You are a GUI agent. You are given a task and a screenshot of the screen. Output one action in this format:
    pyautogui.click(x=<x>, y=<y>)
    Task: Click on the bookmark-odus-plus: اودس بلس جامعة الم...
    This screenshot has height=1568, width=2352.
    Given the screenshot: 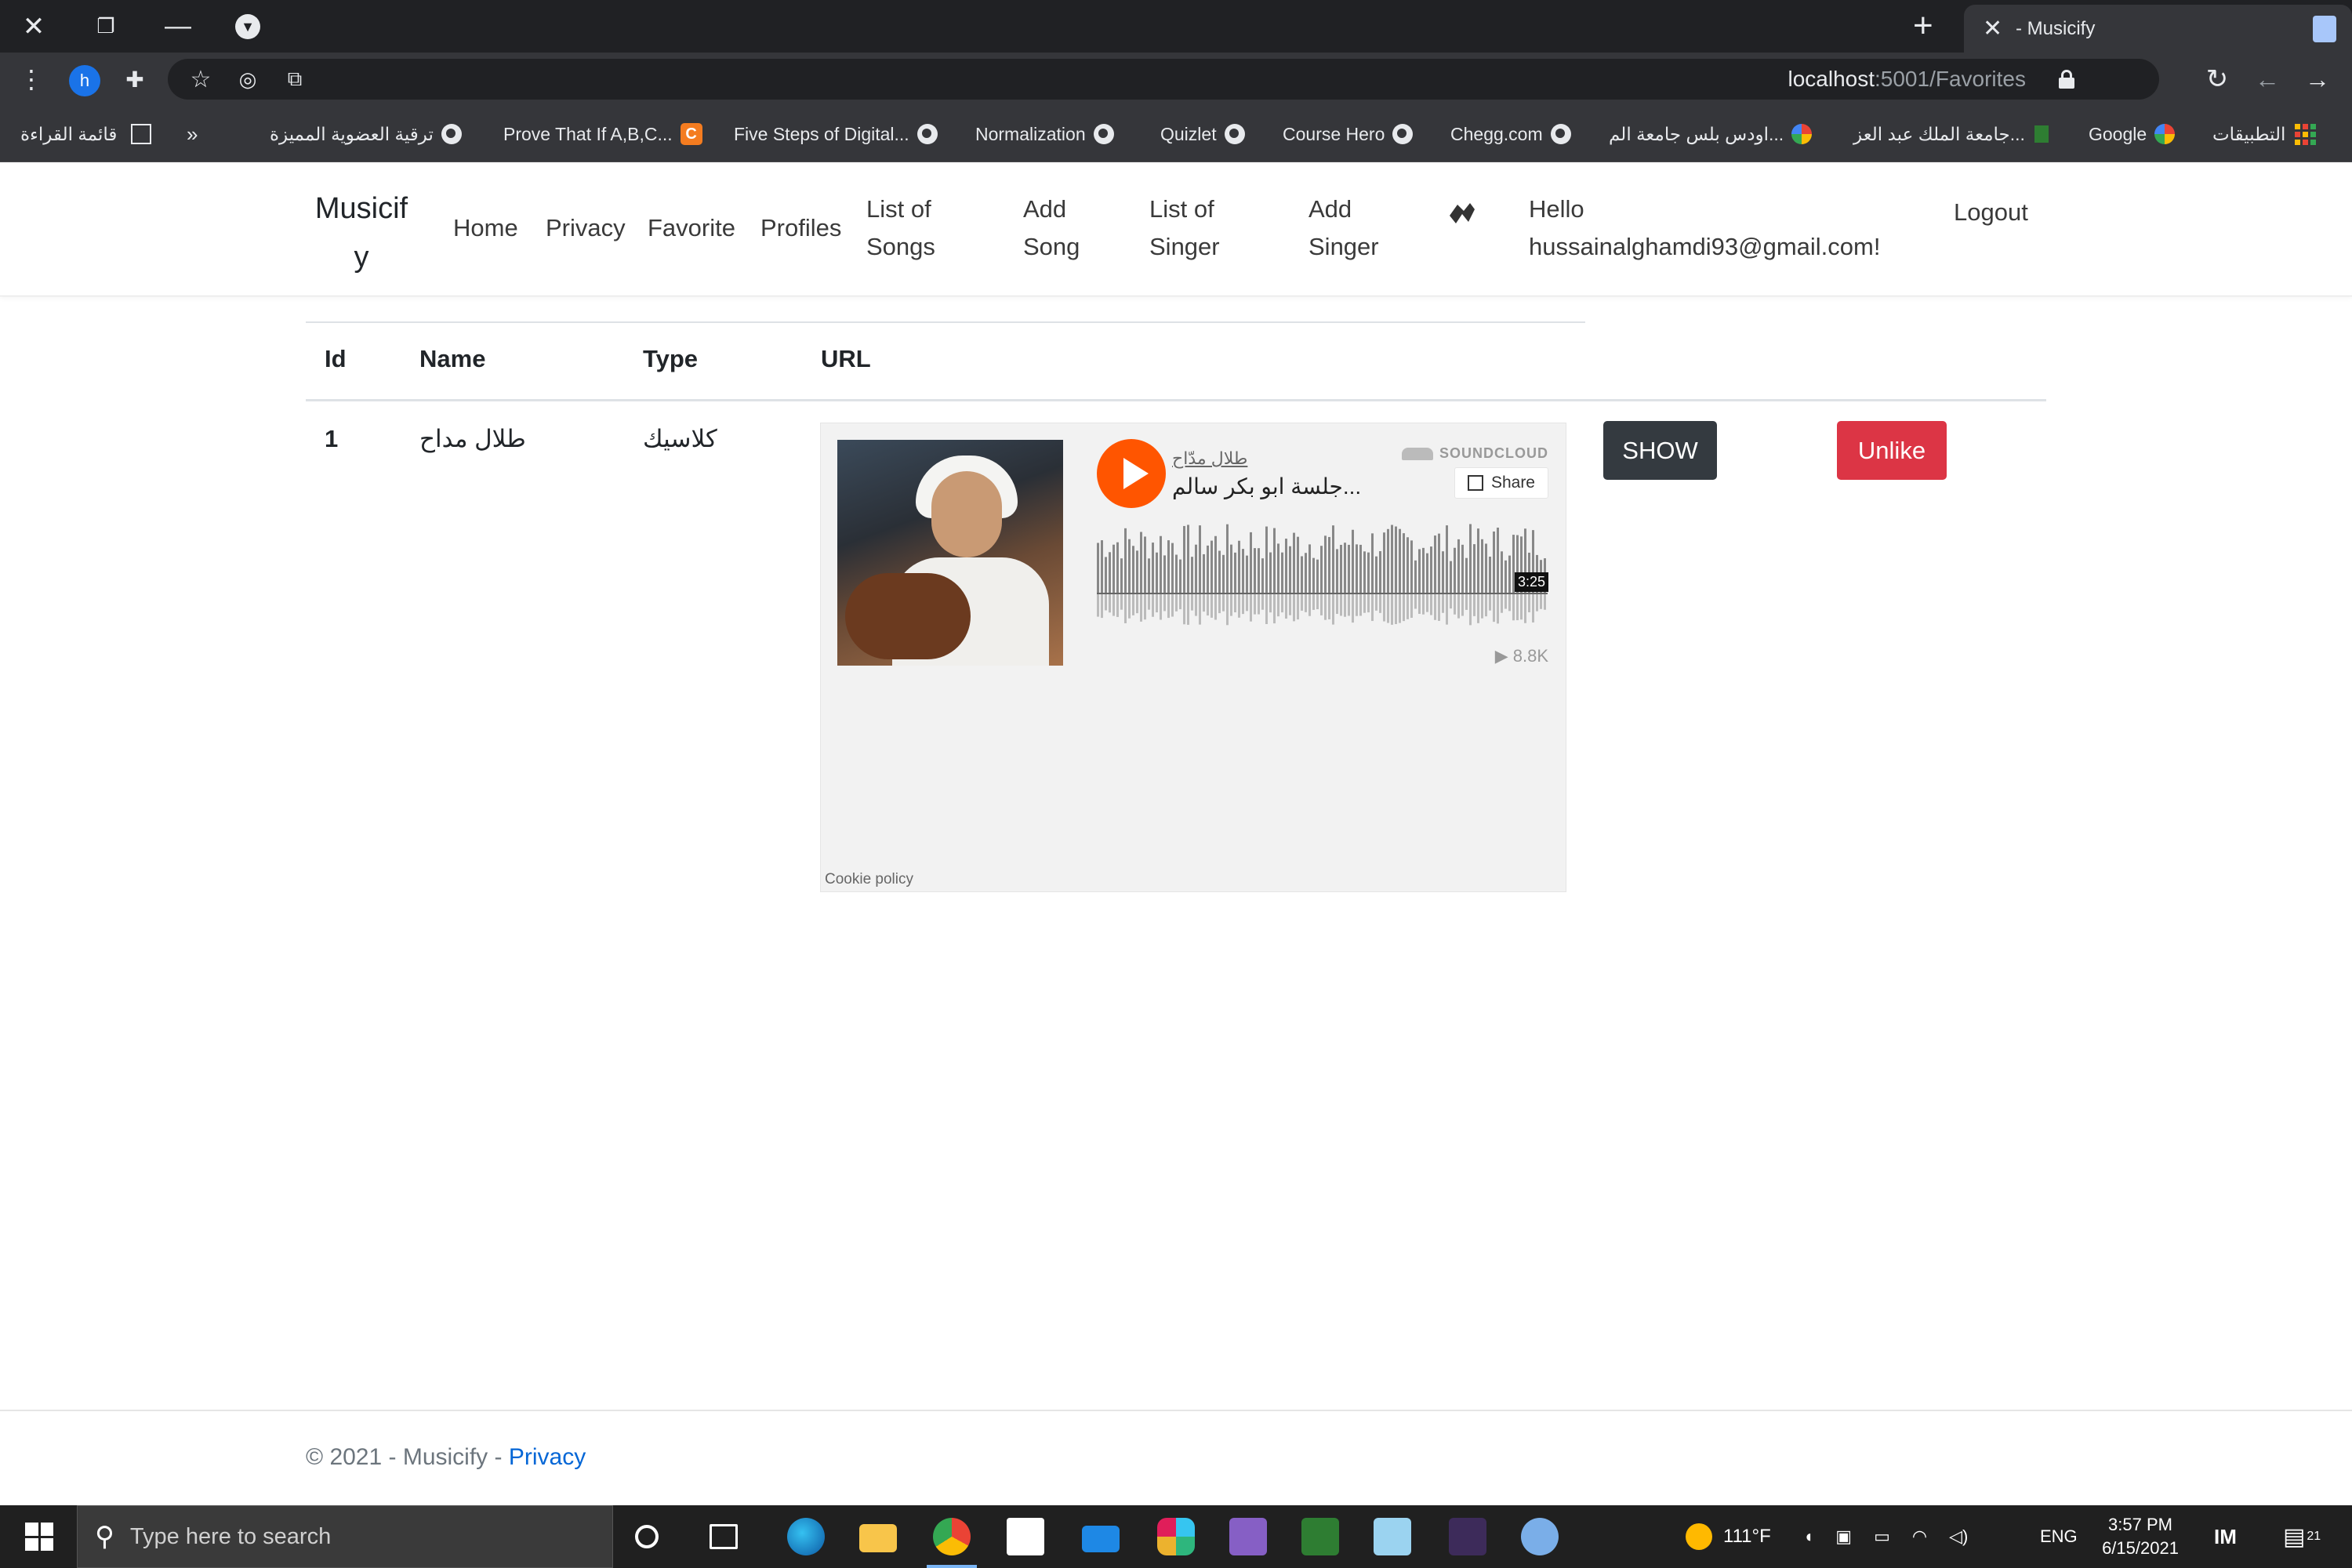 What is the action you would take?
    pyautogui.click(x=1714, y=134)
    